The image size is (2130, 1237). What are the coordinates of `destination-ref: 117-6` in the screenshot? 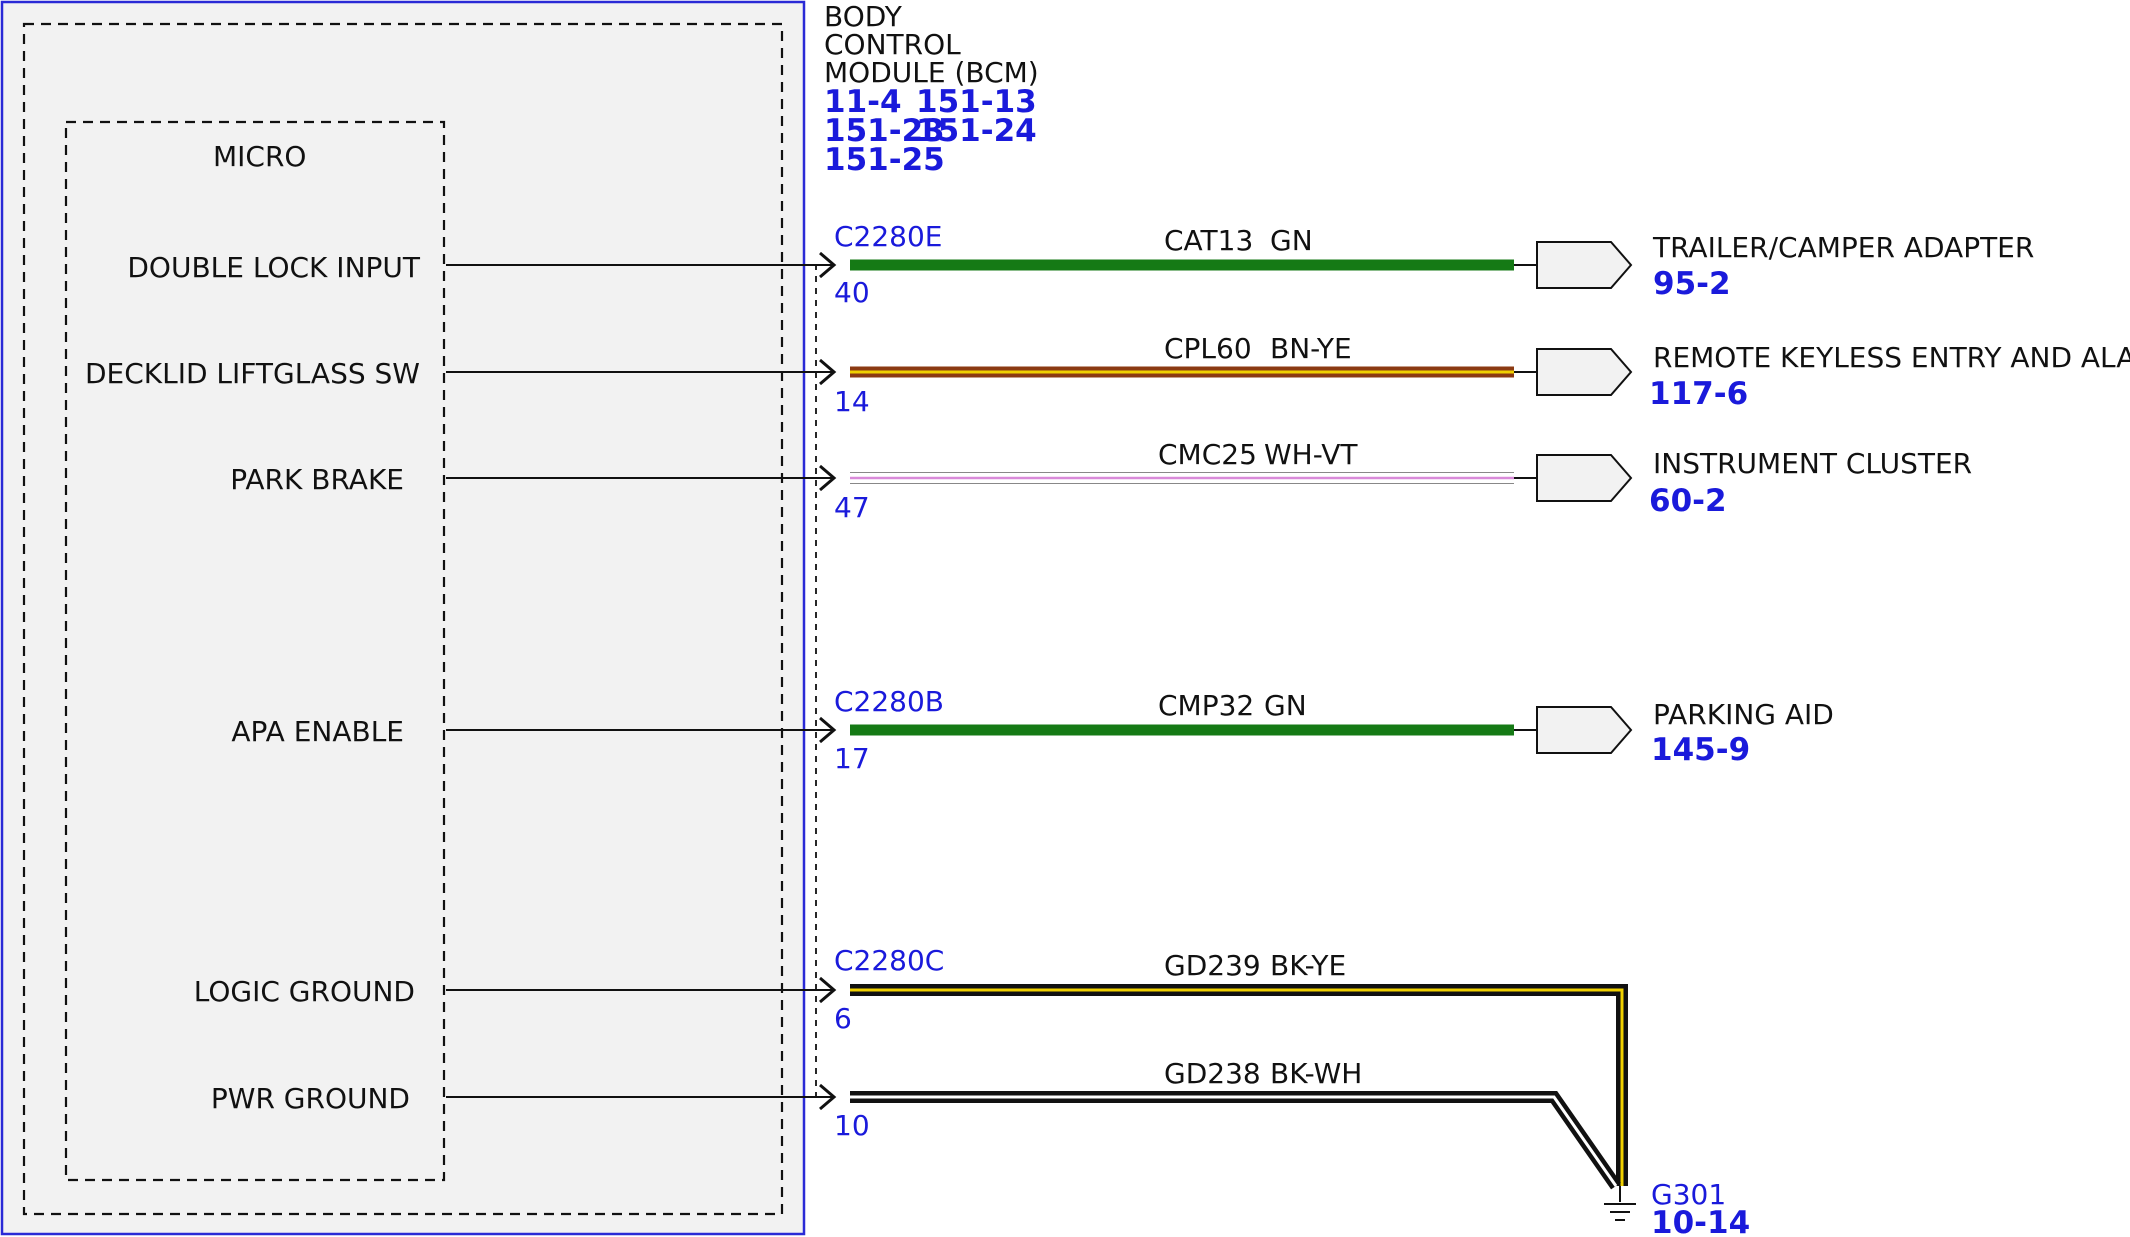 It's located at (1698, 394).